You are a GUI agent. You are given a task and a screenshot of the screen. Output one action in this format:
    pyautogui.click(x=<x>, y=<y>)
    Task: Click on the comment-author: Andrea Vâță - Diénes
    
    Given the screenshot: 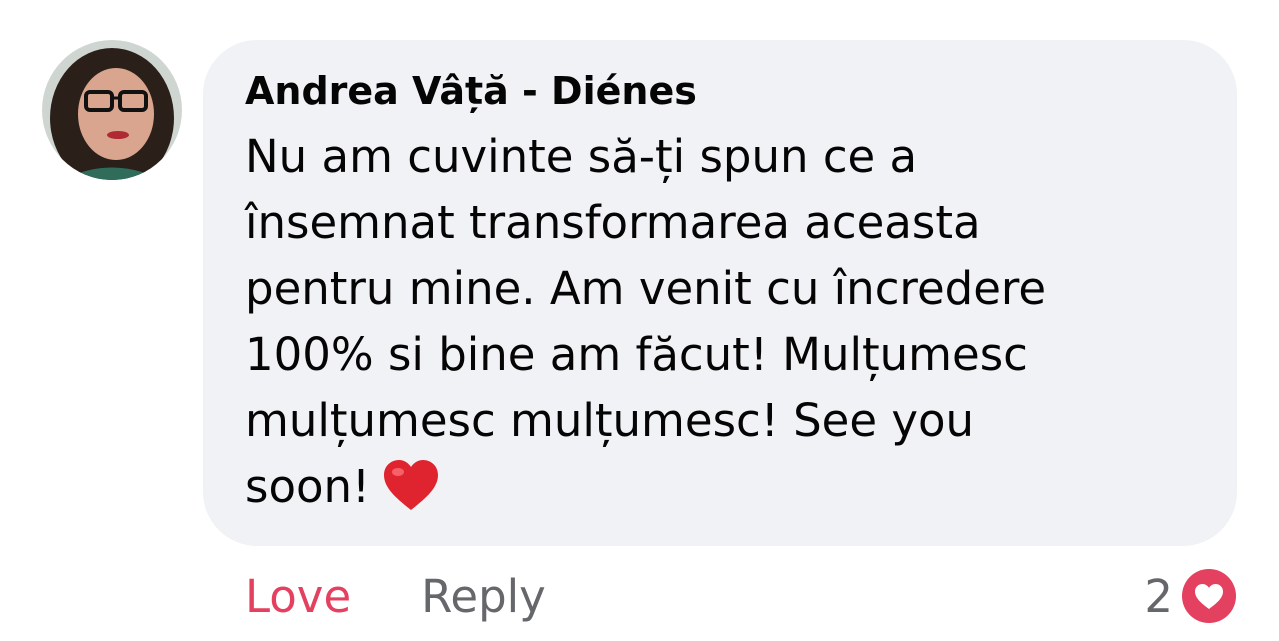 What is the action you would take?
    pyautogui.click(x=721, y=91)
    